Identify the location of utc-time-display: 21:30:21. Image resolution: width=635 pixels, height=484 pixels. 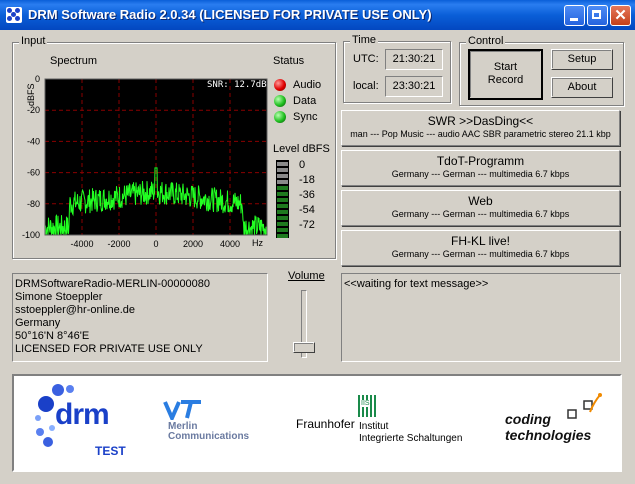
(414, 59).